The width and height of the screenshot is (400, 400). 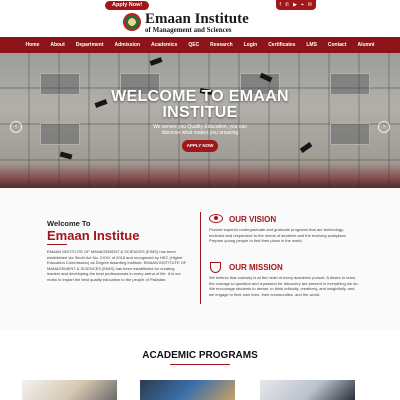 What do you see at coordinates (365, 45) in the screenshot?
I see `nav-item-alumni: Alumni` at bounding box center [365, 45].